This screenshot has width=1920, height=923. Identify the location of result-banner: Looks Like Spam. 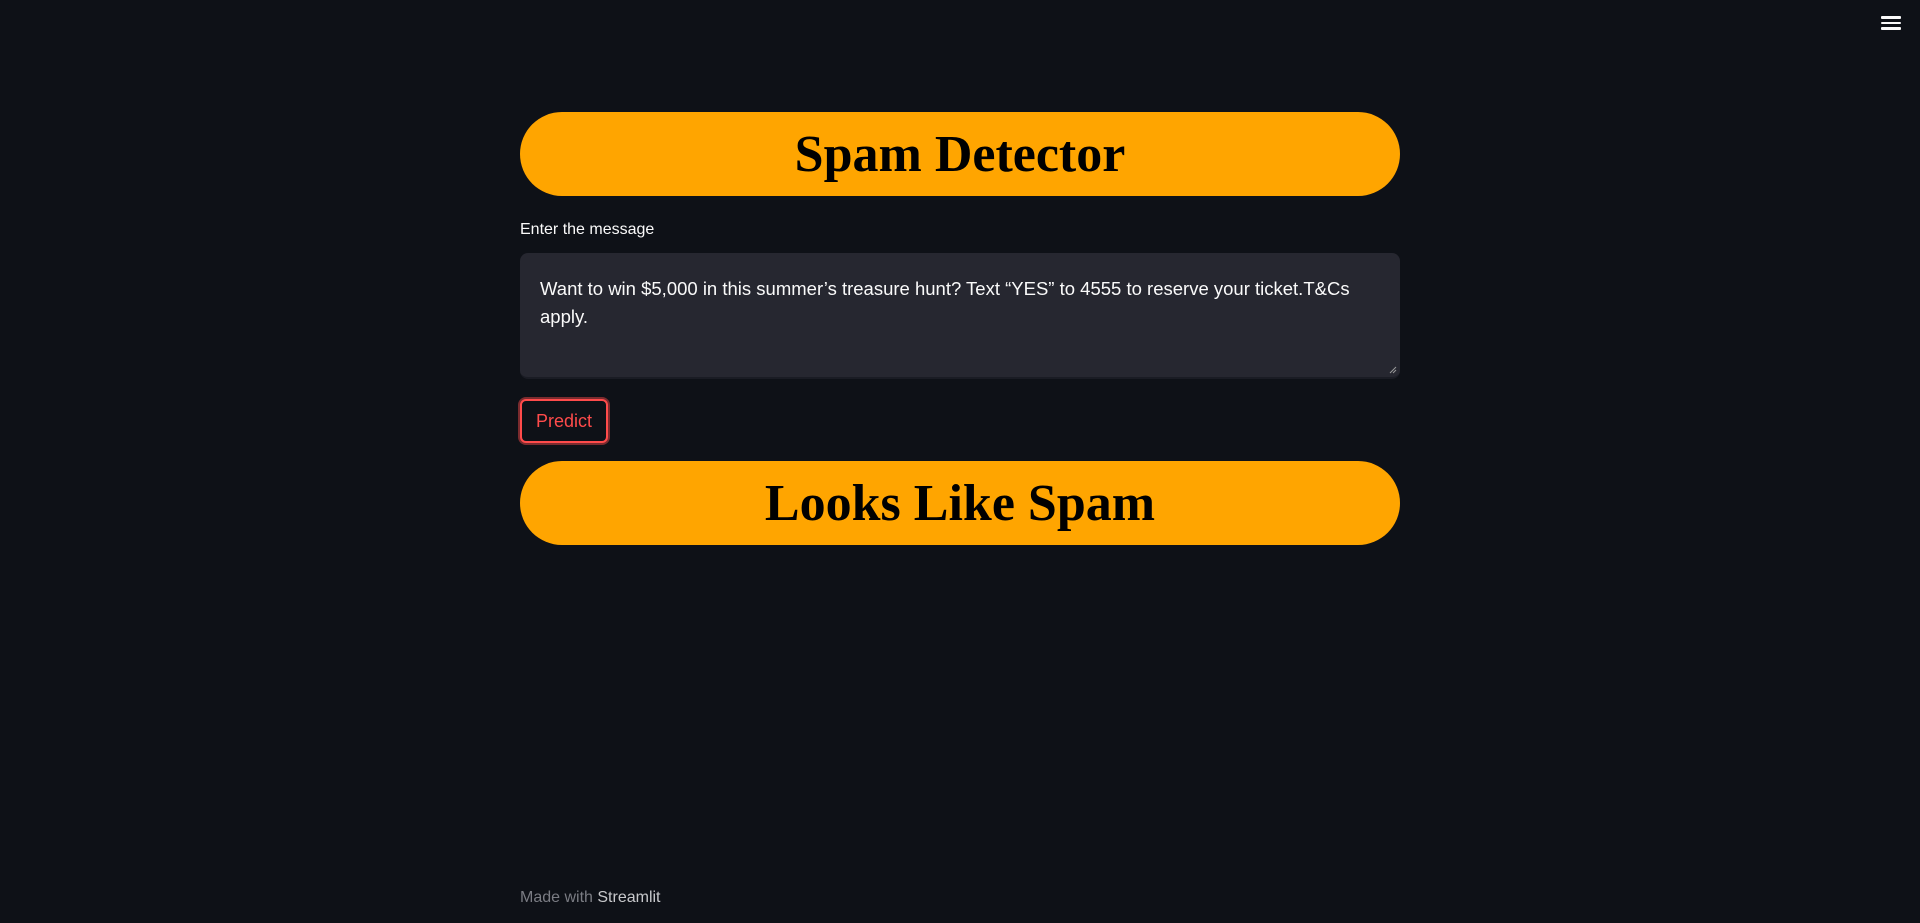
(960, 503).